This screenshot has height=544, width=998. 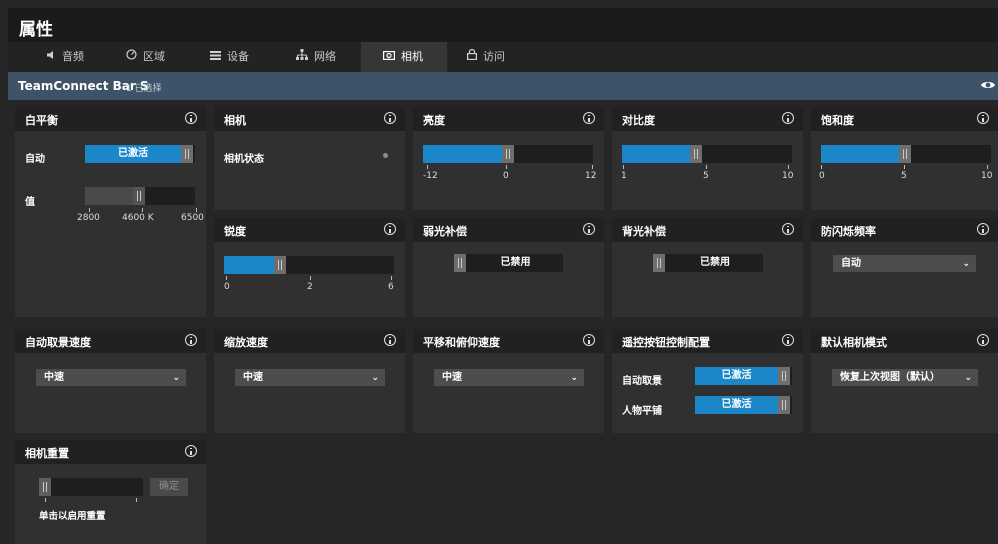 What do you see at coordinates (509, 377) in the screenshot?
I see `pan-tilt-speed-select: 中速 ⌄` at bounding box center [509, 377].